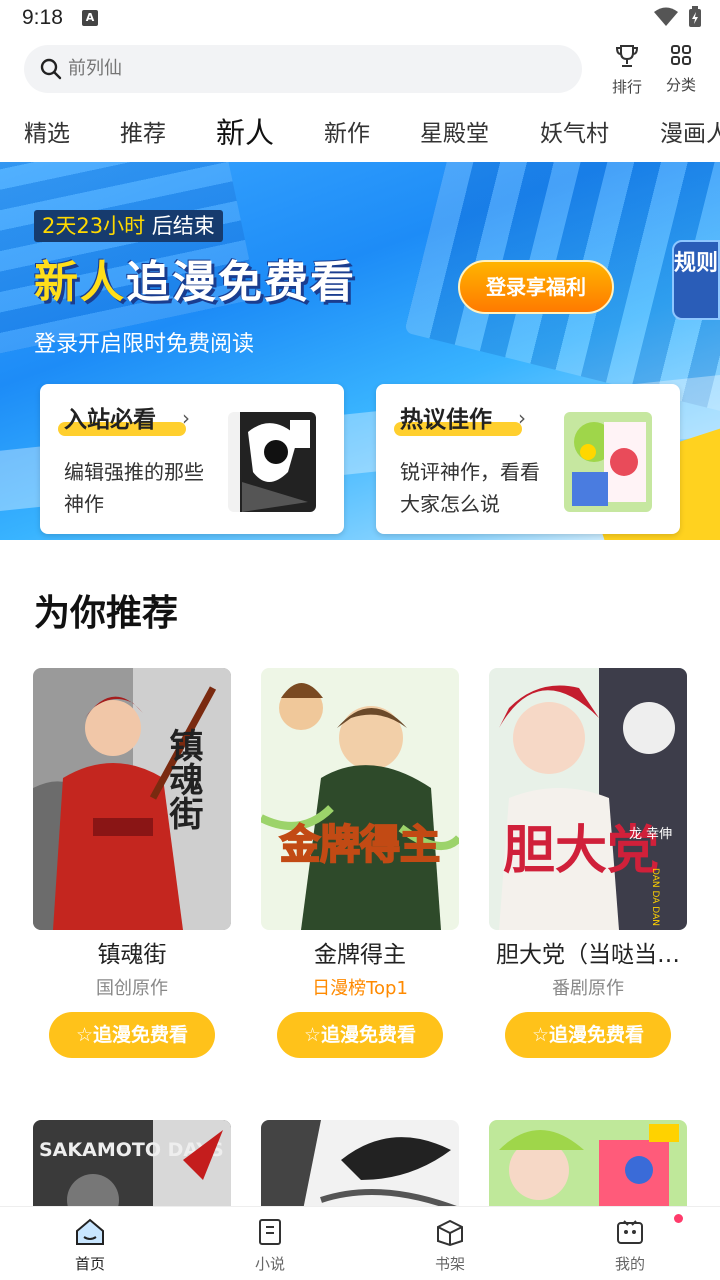 This screenshot has height=1280, width=720. I want to click on promo-title-highlight: 新人, so click(80, 282).